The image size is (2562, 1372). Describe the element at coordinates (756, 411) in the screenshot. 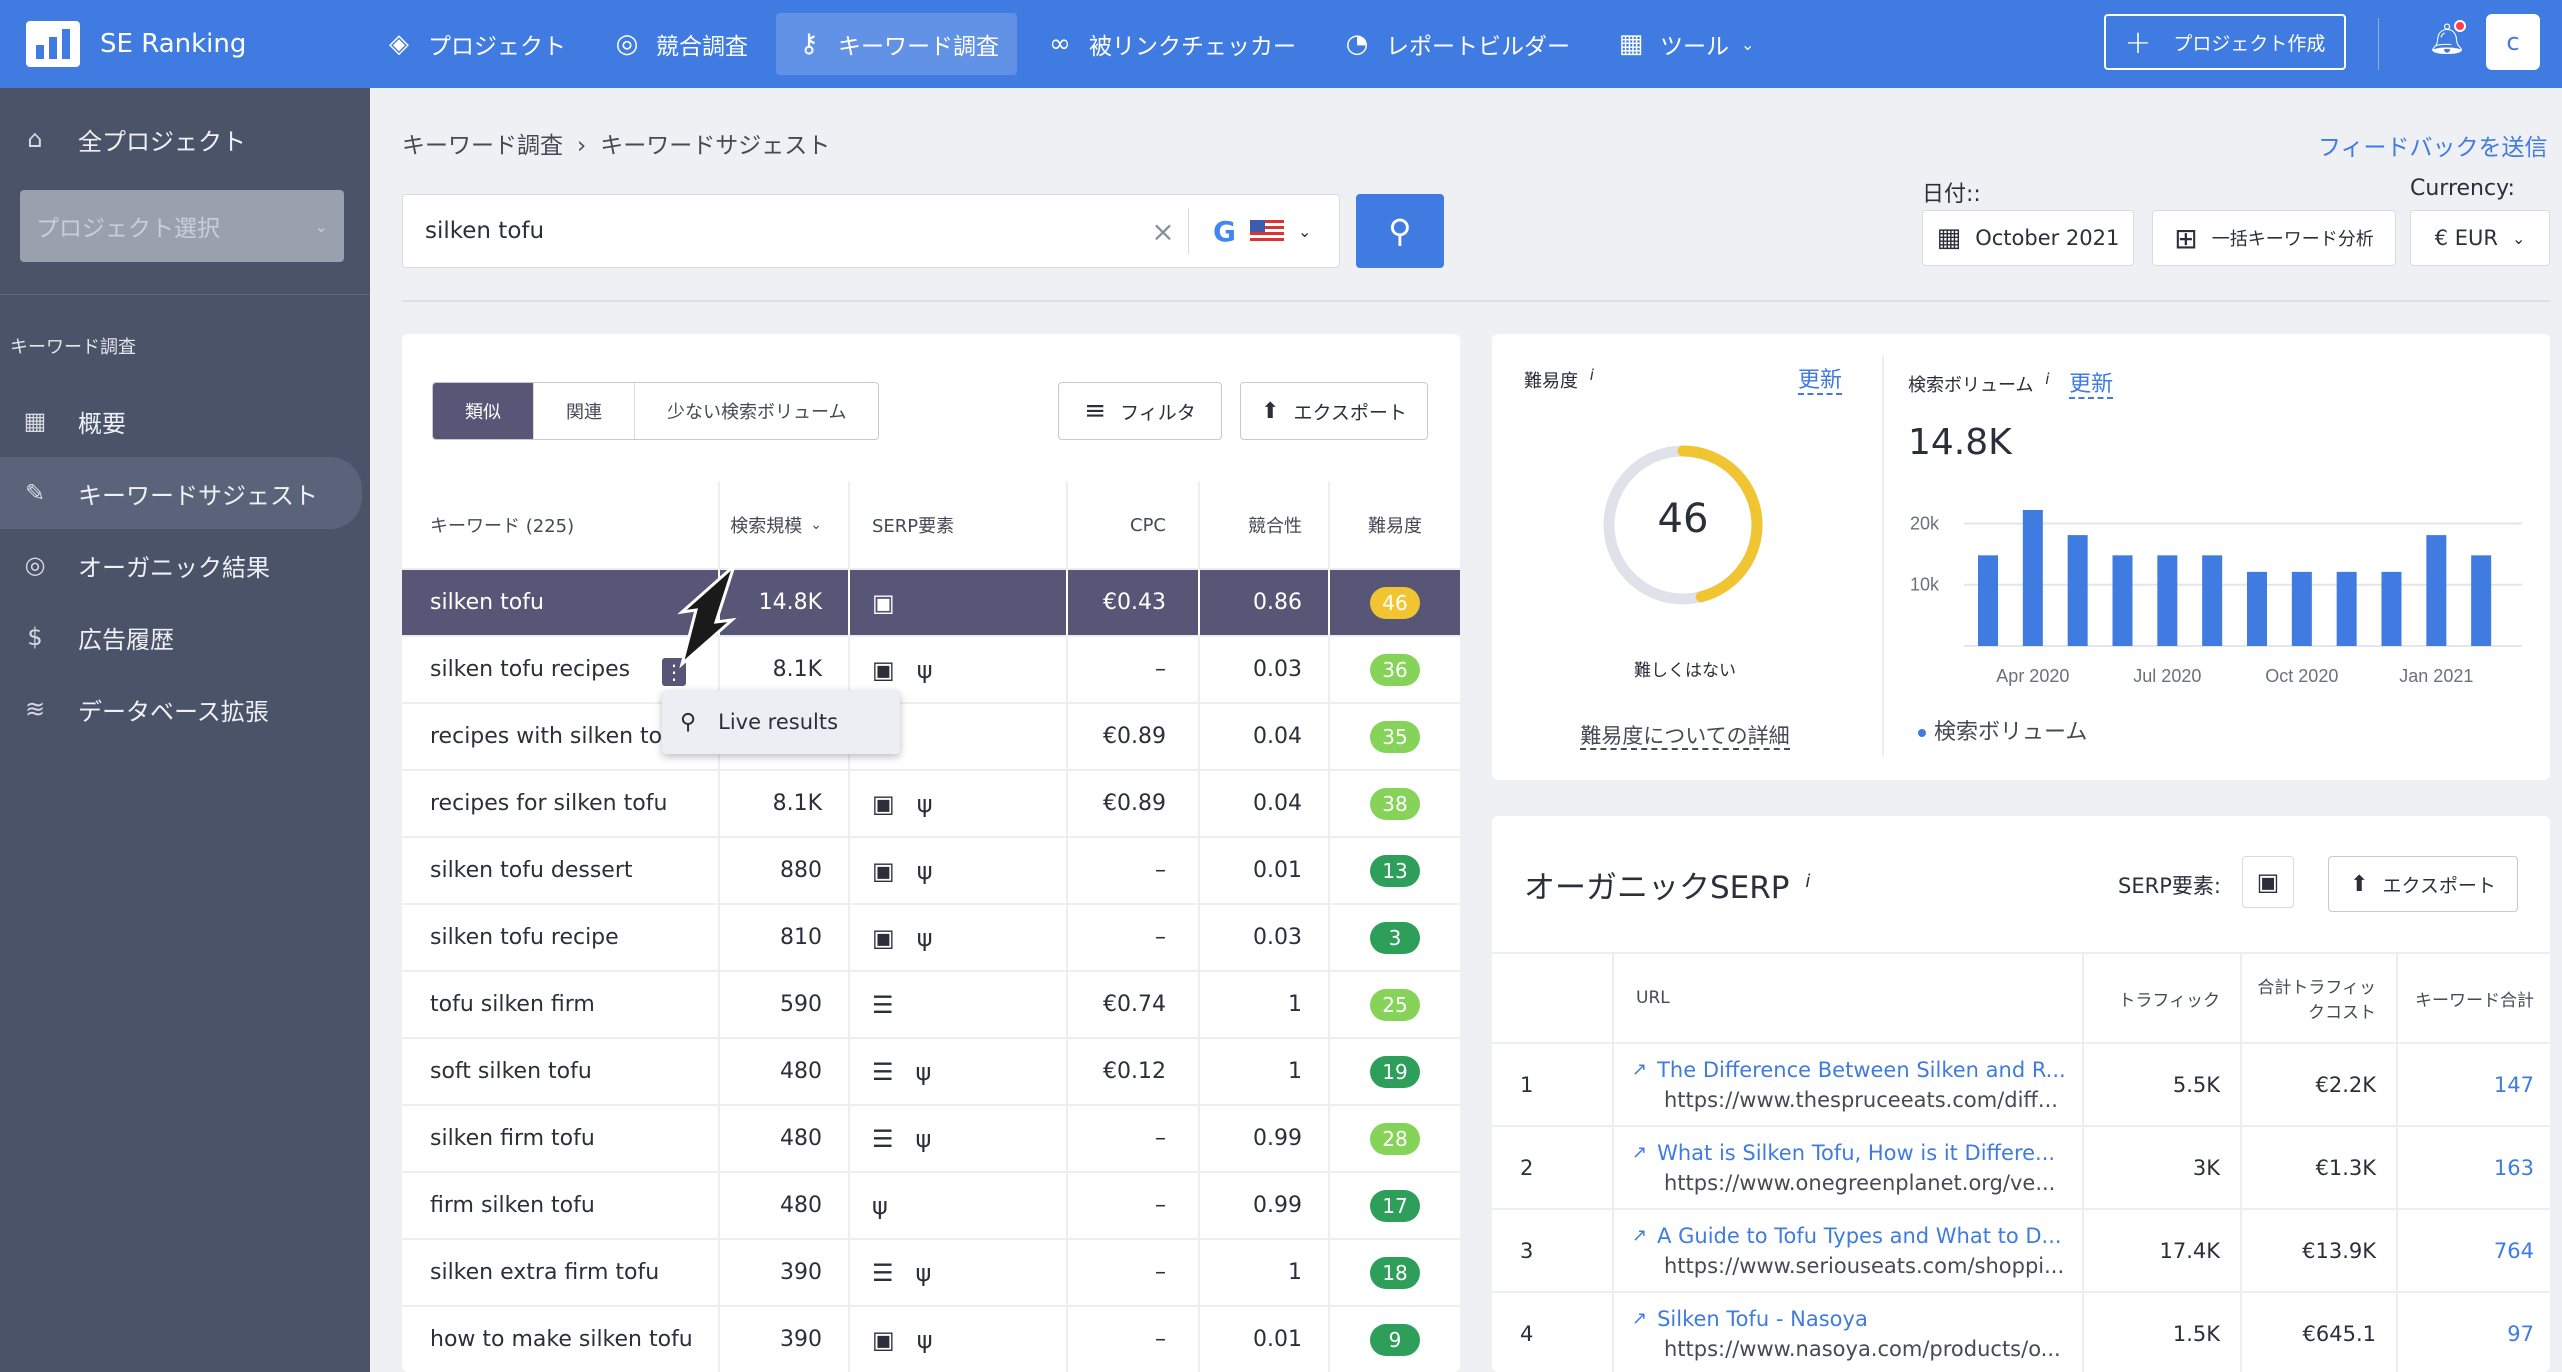

I see `tab-low-volume: 少ない検索ボリューム` at that location.